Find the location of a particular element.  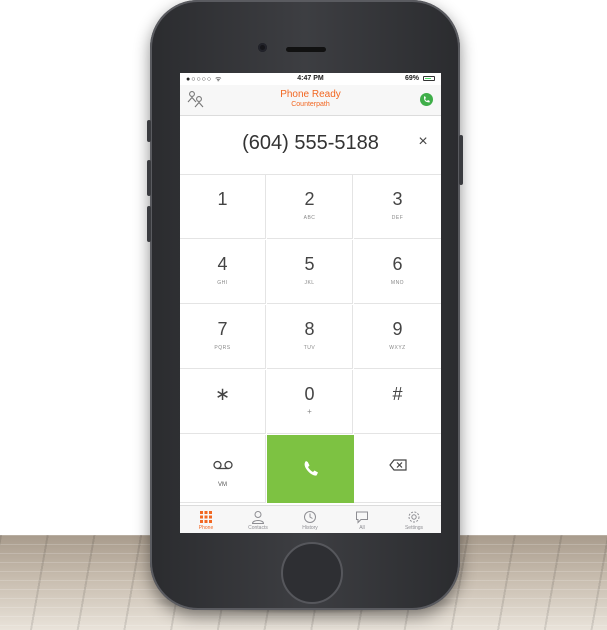

key-9: 9 WXYZ is located at coordinates (397, 337).